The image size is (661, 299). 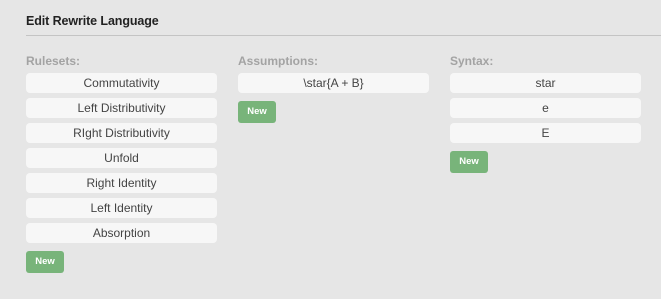 I want to click on syntax-item-star: star, so click(x=545, y=83).